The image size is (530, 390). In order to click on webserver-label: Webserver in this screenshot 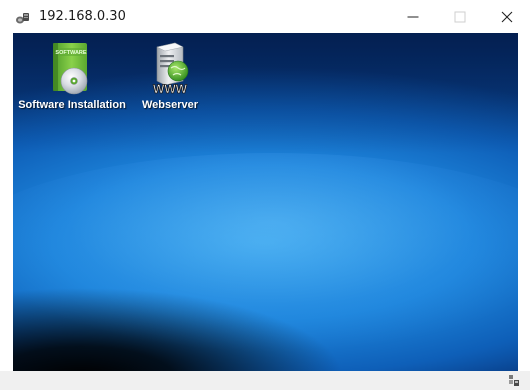, I will do `click(170, 105)`.